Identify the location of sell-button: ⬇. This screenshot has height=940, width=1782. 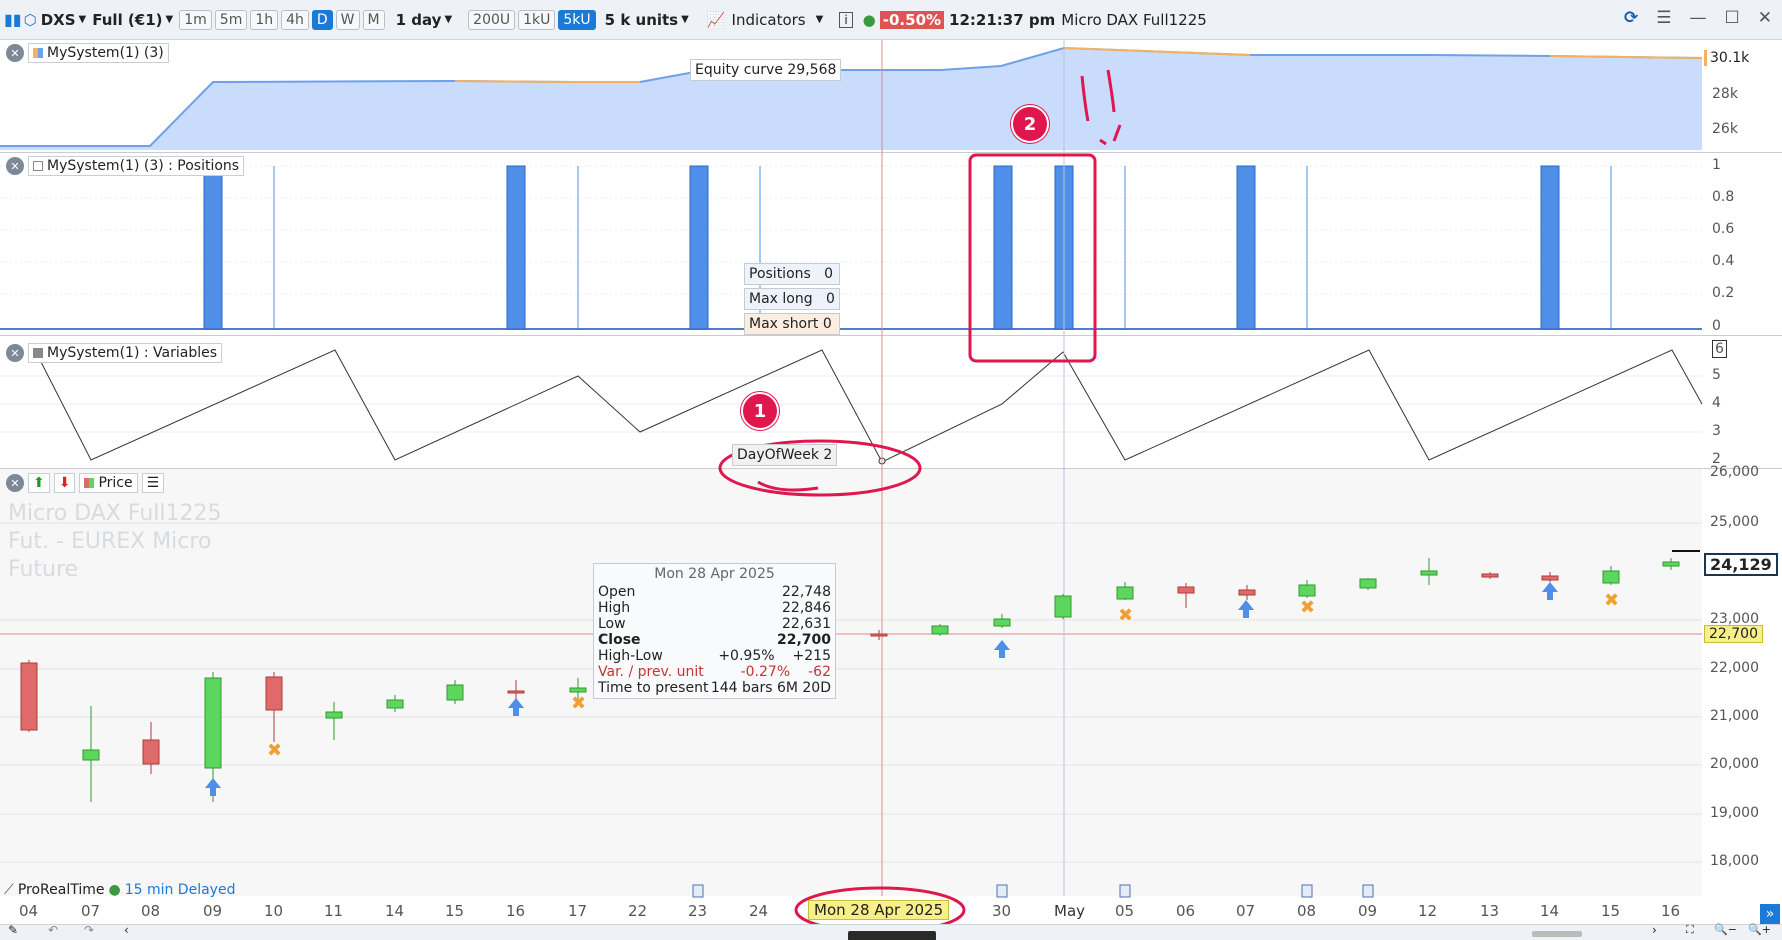
(64, 483).